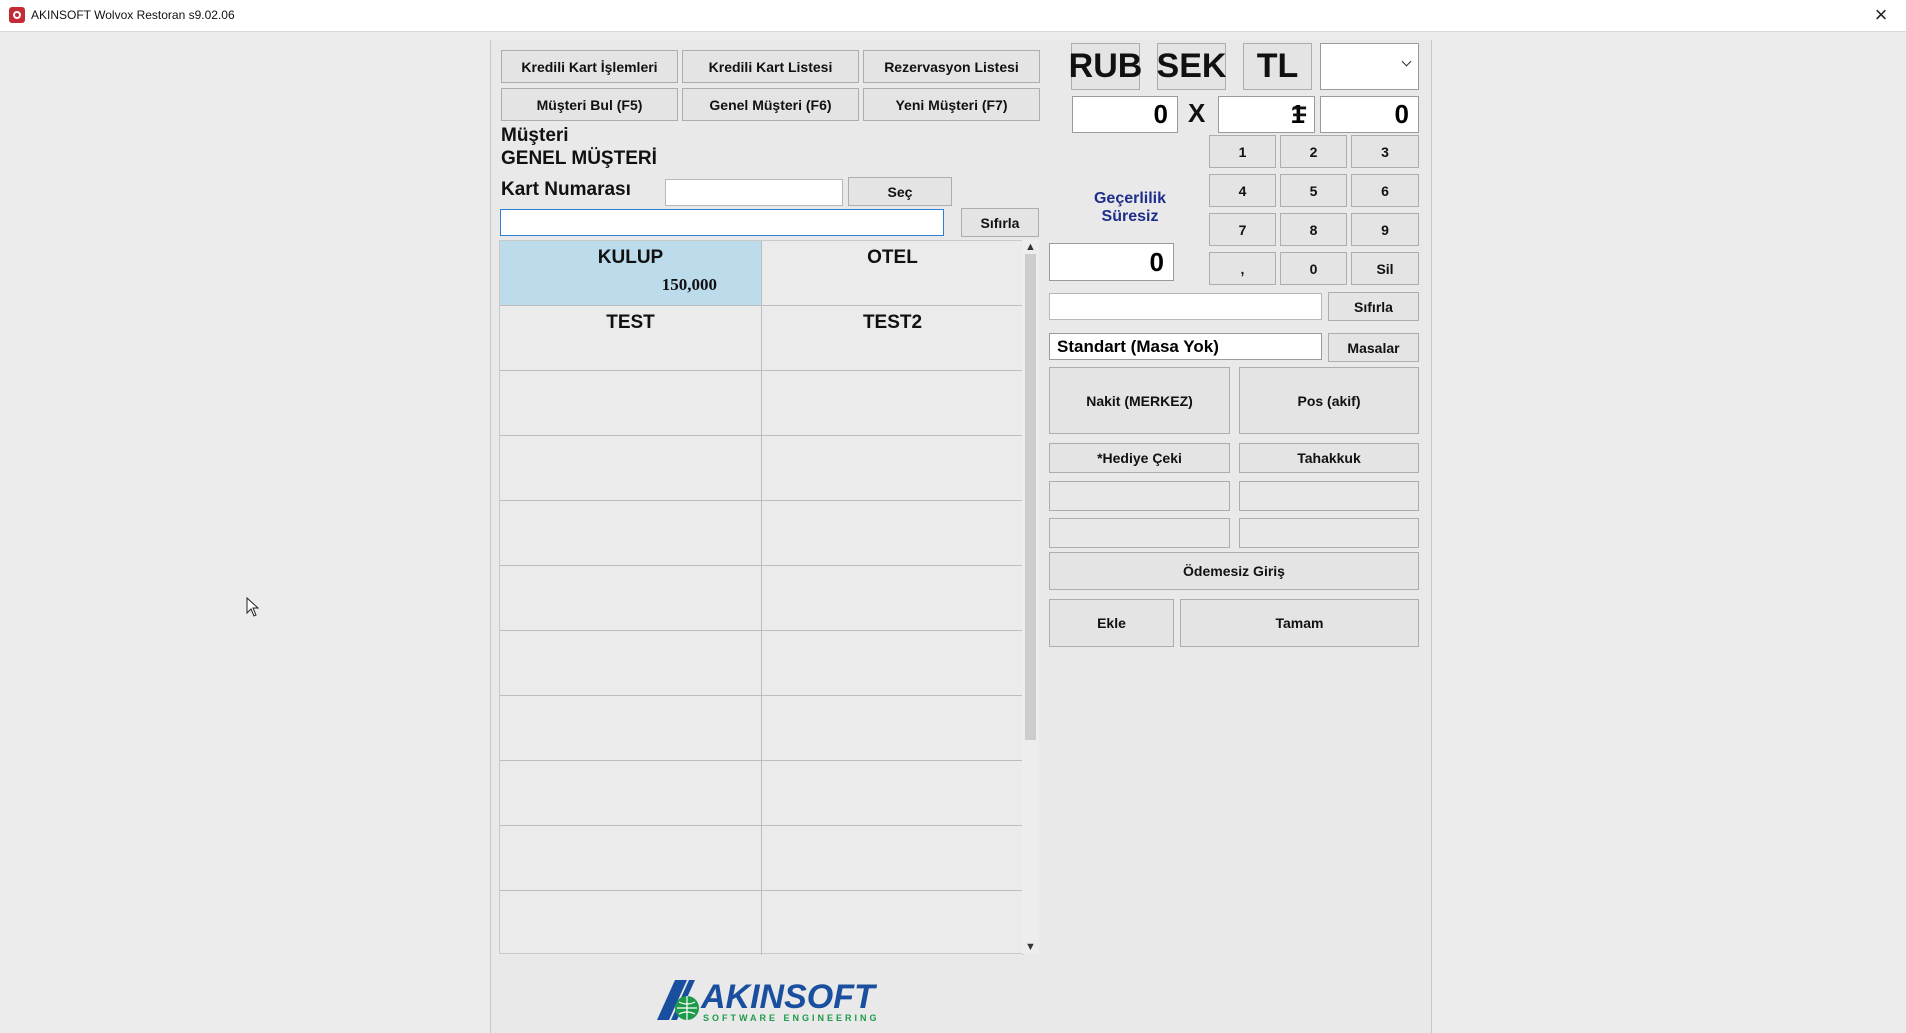 The width and height of the screenshot is (1906, 1033). What do you see at coordinates (631, 338) in the screenshot?
I see `group-cell-test: TEST` at bounding box center [631, 338].